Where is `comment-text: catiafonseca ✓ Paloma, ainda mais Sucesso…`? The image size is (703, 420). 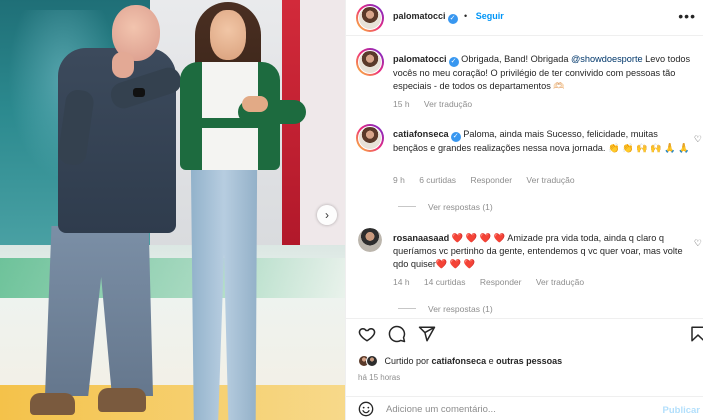 comment-text: catiafonseca ✓ Paloma, ainda mais Sucesso… is located at coordinates (543, 141).